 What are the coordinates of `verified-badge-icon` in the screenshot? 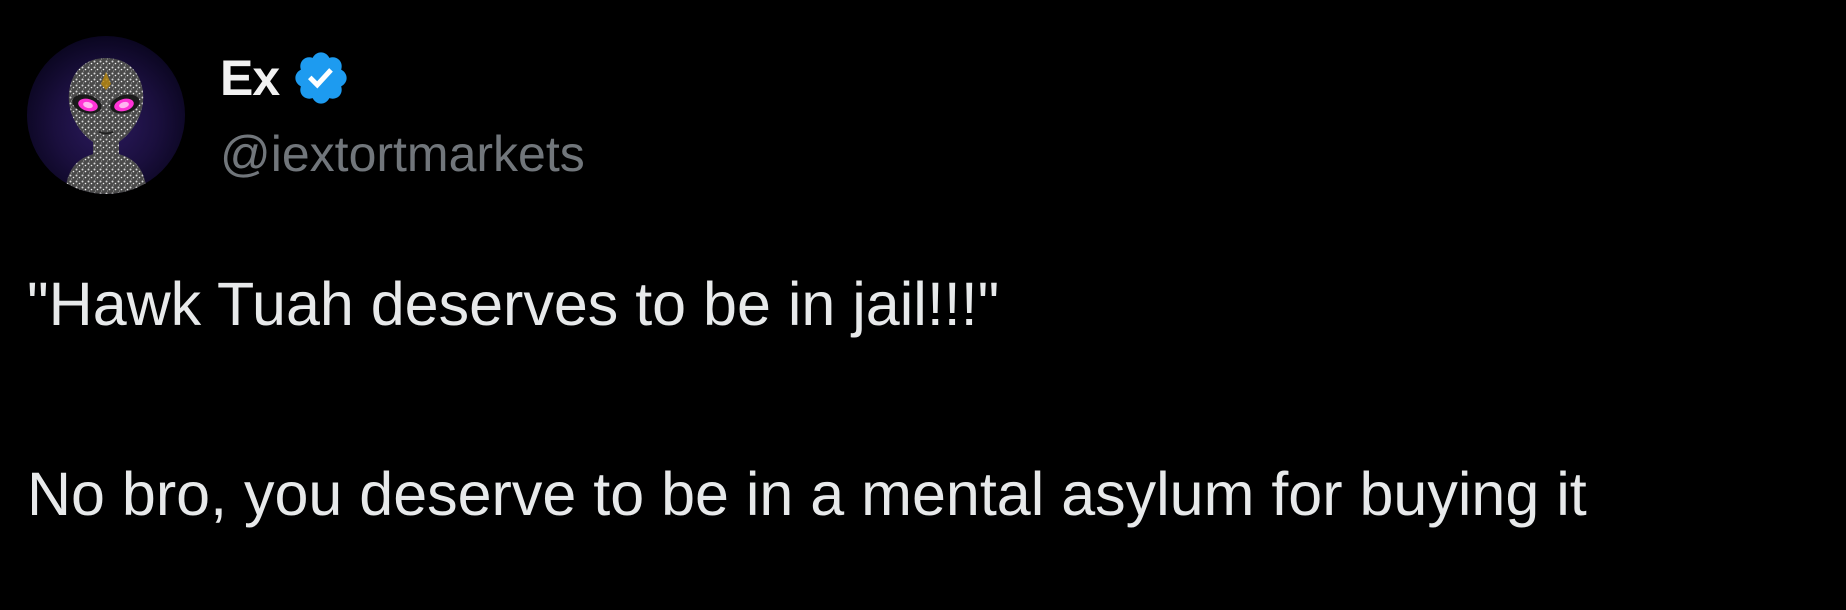 It's located at (321, 78).